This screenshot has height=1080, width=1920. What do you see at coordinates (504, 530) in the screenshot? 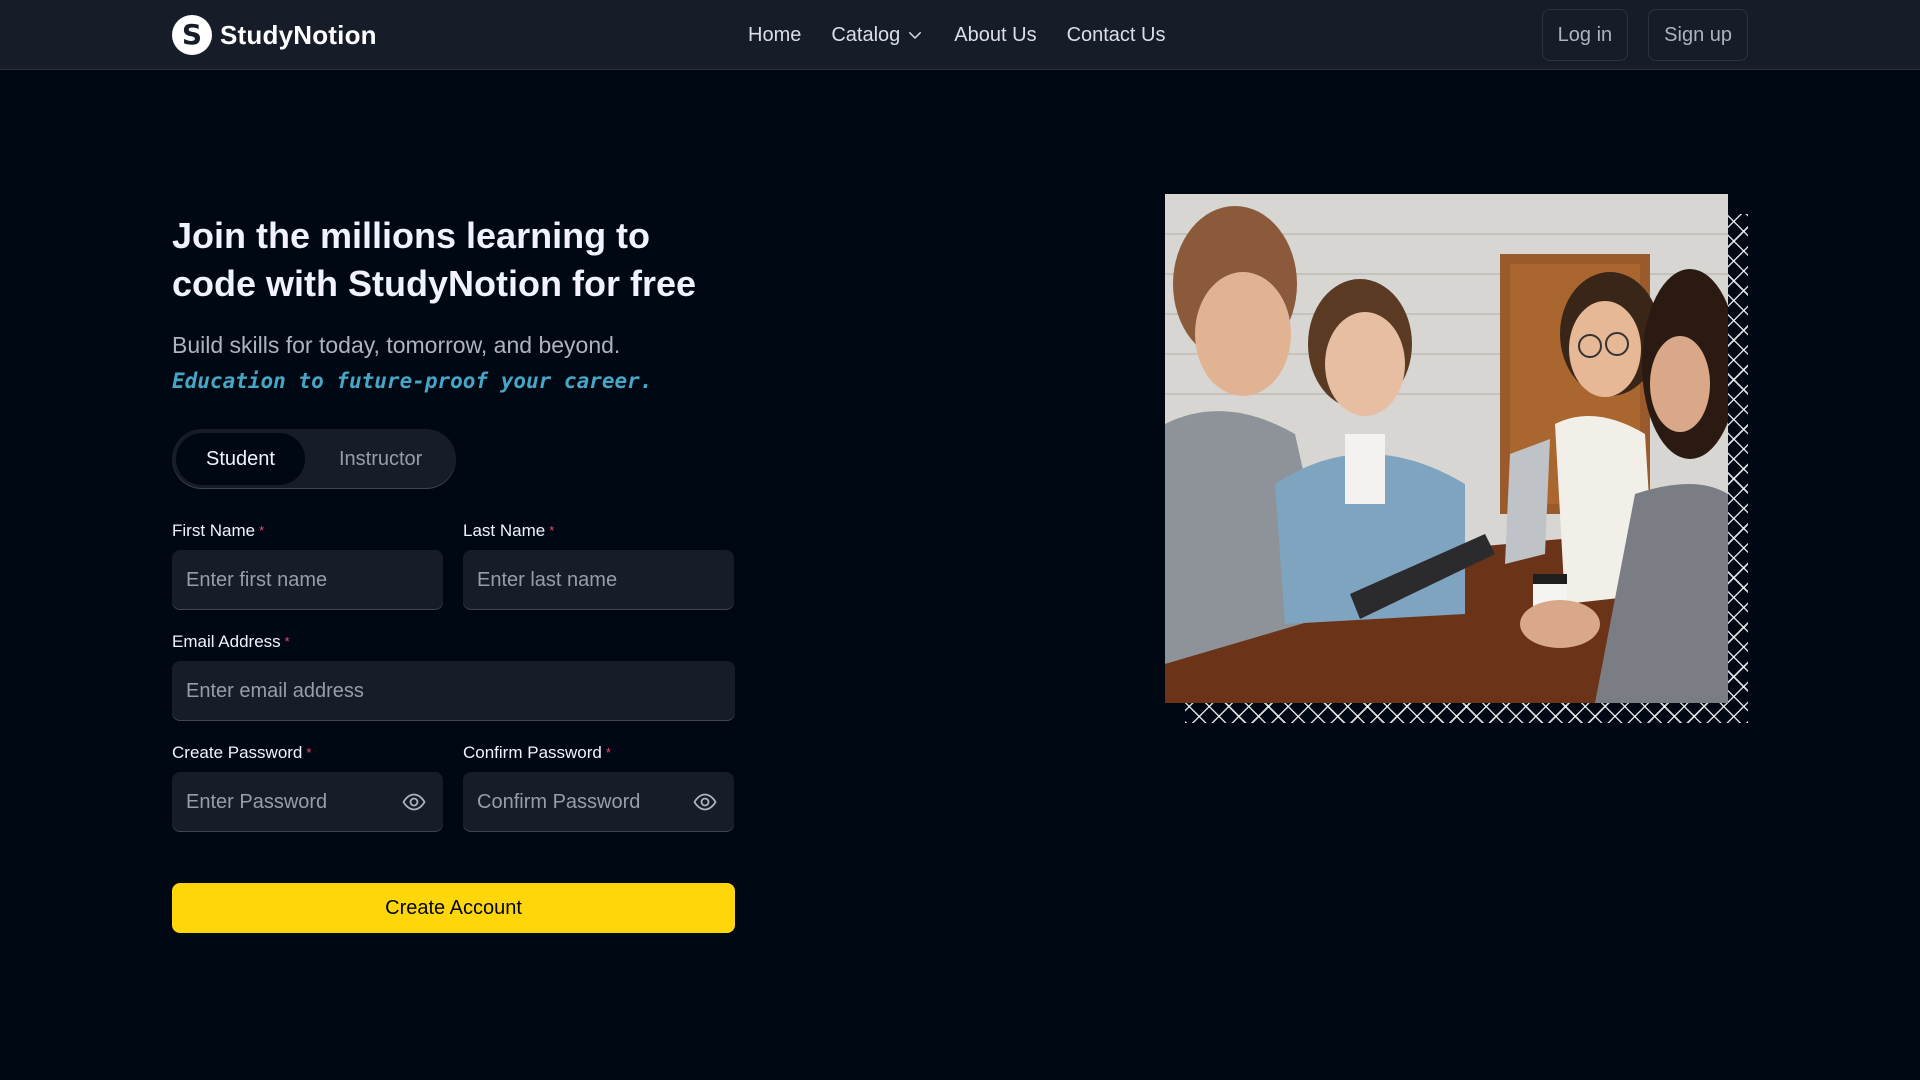
I see `last-name-label-text: Last Name` at bounding box center [504, 530].